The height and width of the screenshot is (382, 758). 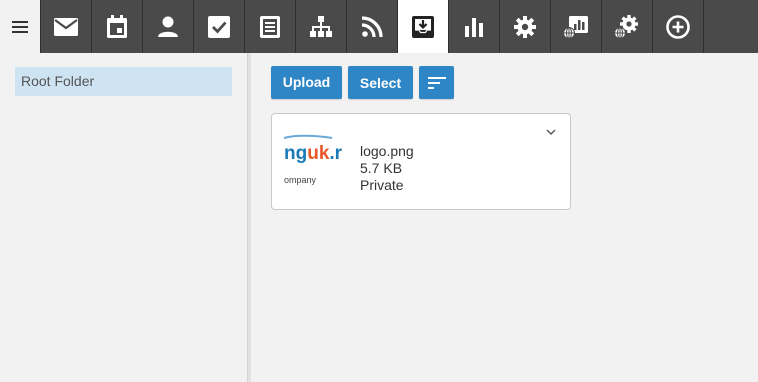 I want to click on web-settings-icon, so click(x=626, y=26).